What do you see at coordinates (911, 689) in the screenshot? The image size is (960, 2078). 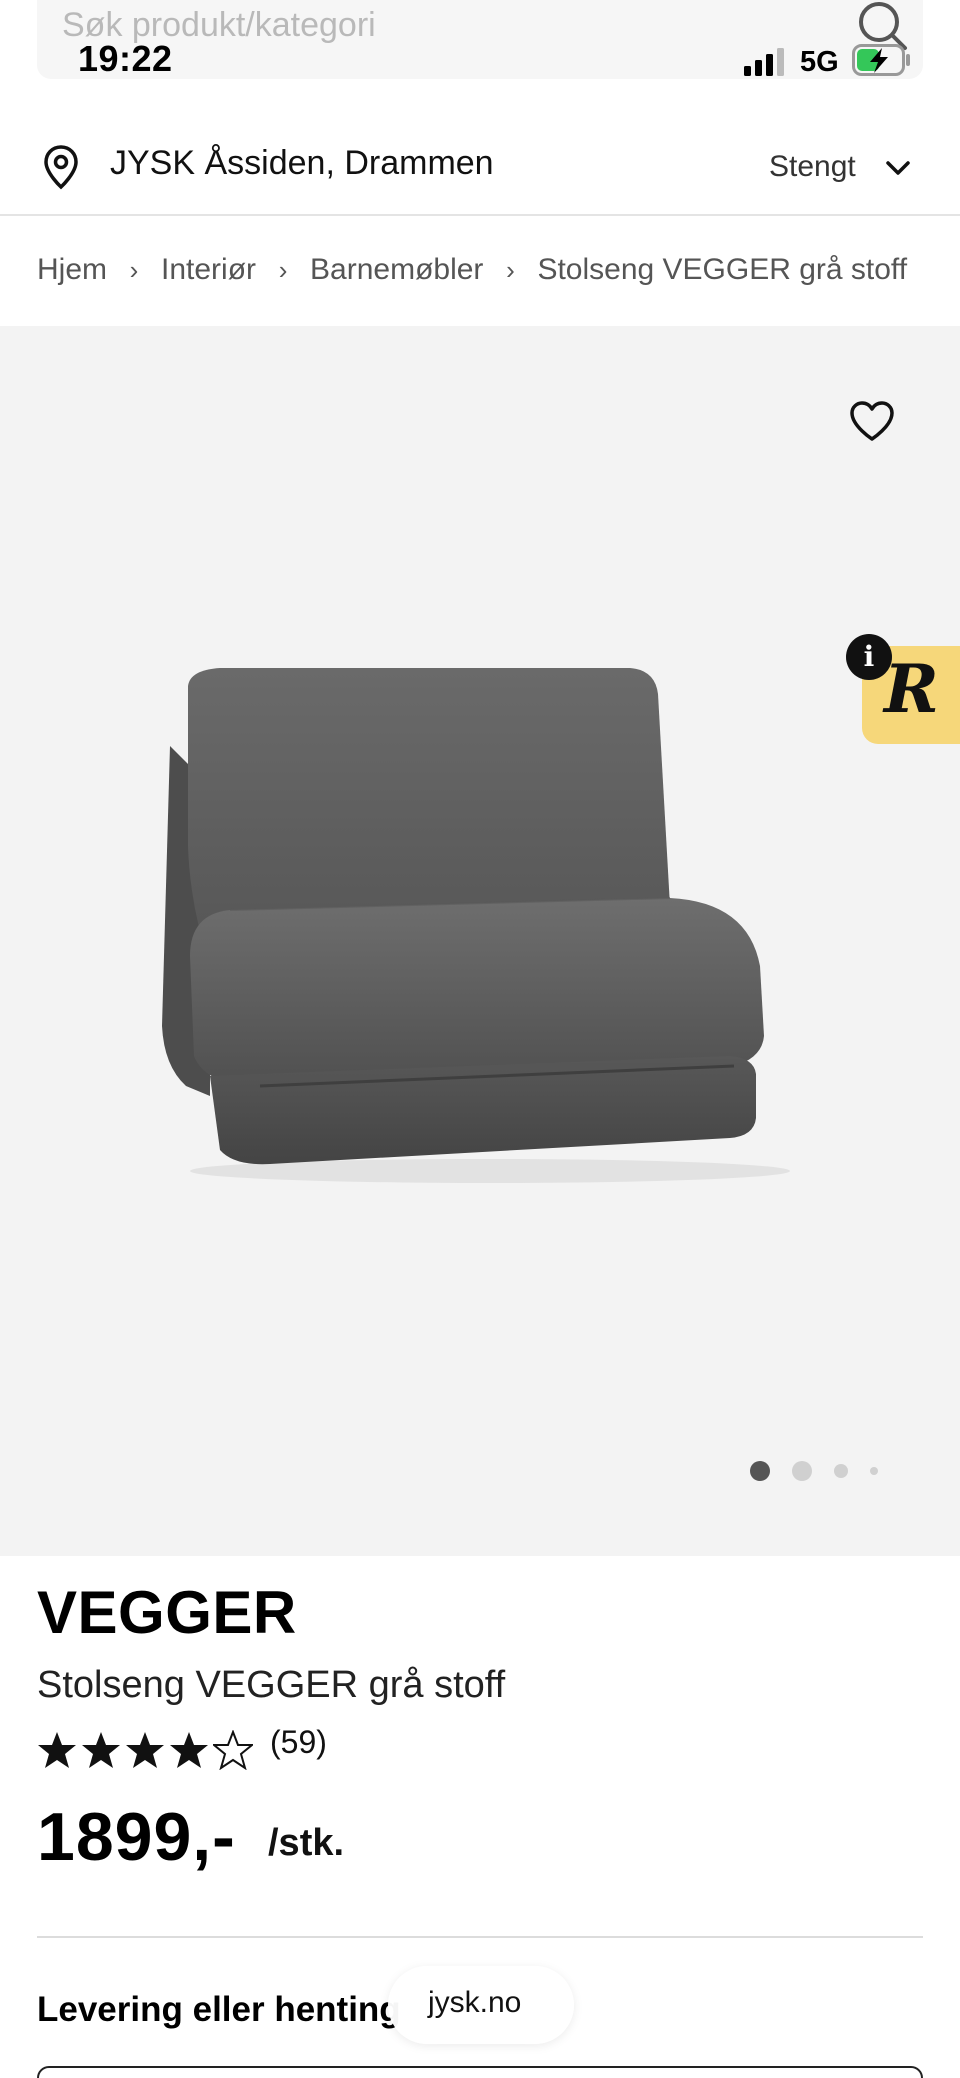 I see `badge-r-logo: R` at bounding box center [911, 689].